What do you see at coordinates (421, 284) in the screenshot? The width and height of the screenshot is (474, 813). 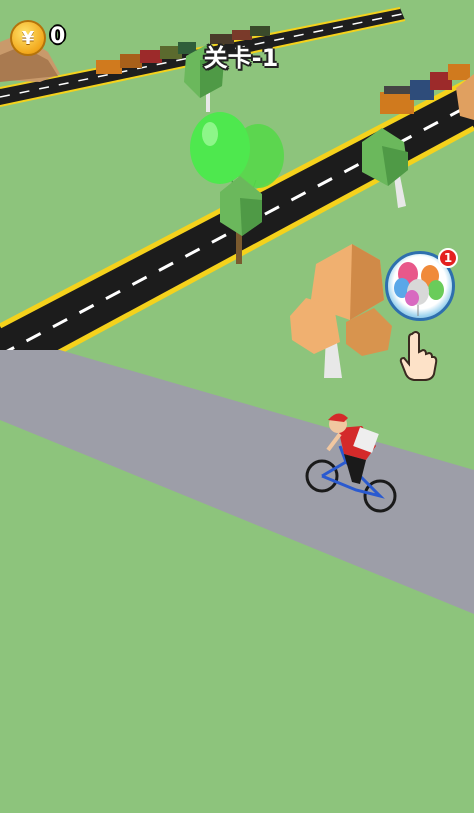 I see `balloon-powerup-button: 1` at bounding box center [421, 284].